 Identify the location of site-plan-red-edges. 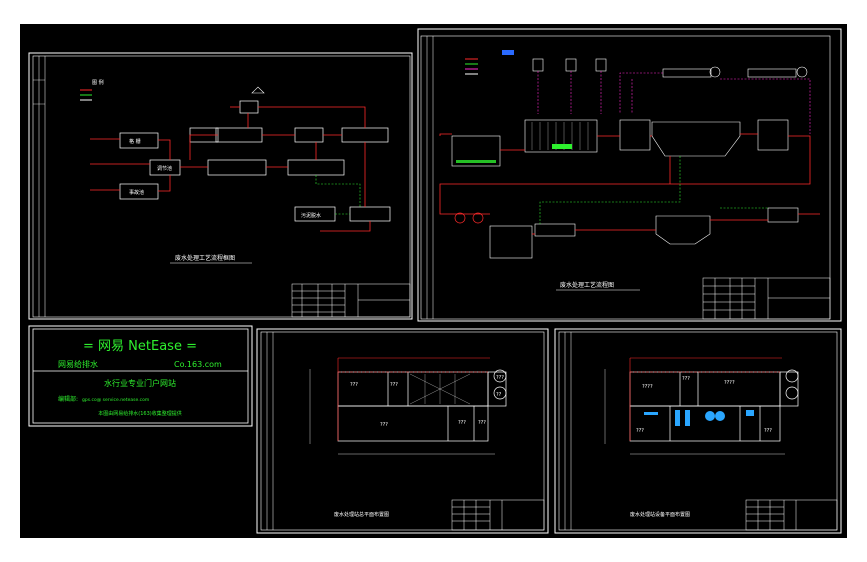
(413, 399).